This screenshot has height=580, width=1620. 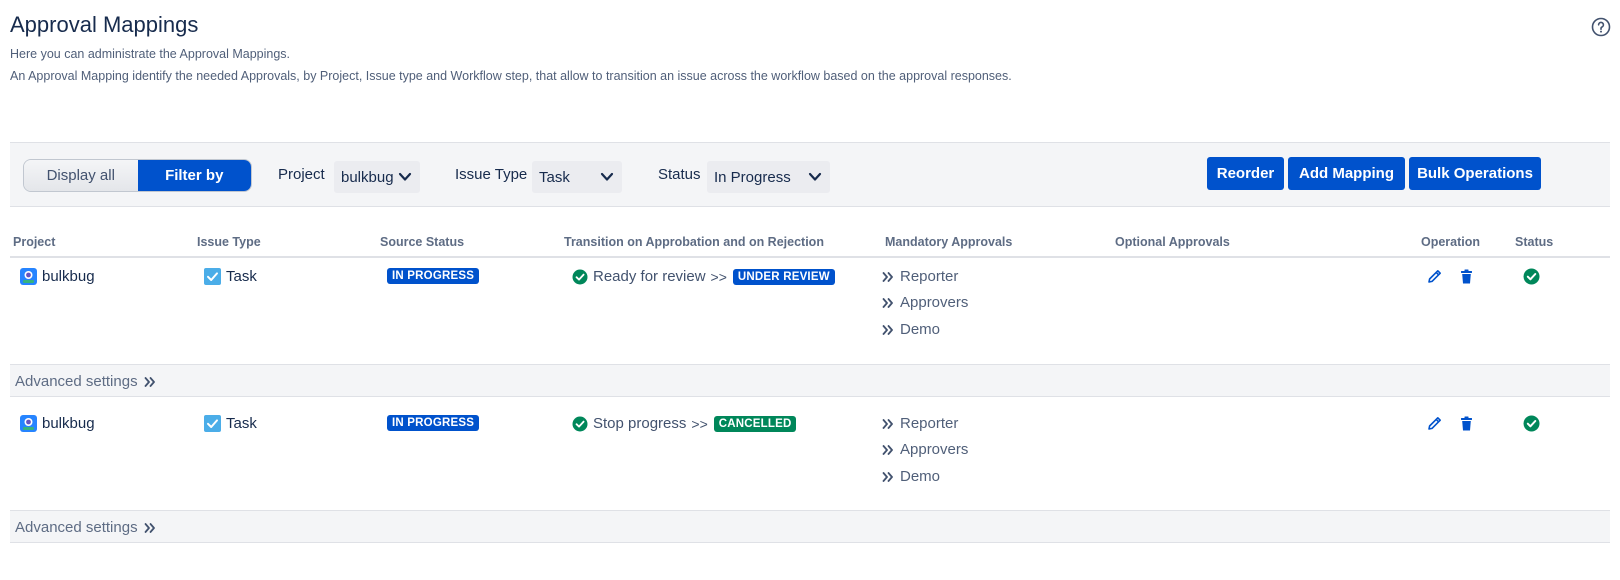 I want to click on column-header-mandatory-approvals: Mandatory Approvals, so click(x=949, y=242).